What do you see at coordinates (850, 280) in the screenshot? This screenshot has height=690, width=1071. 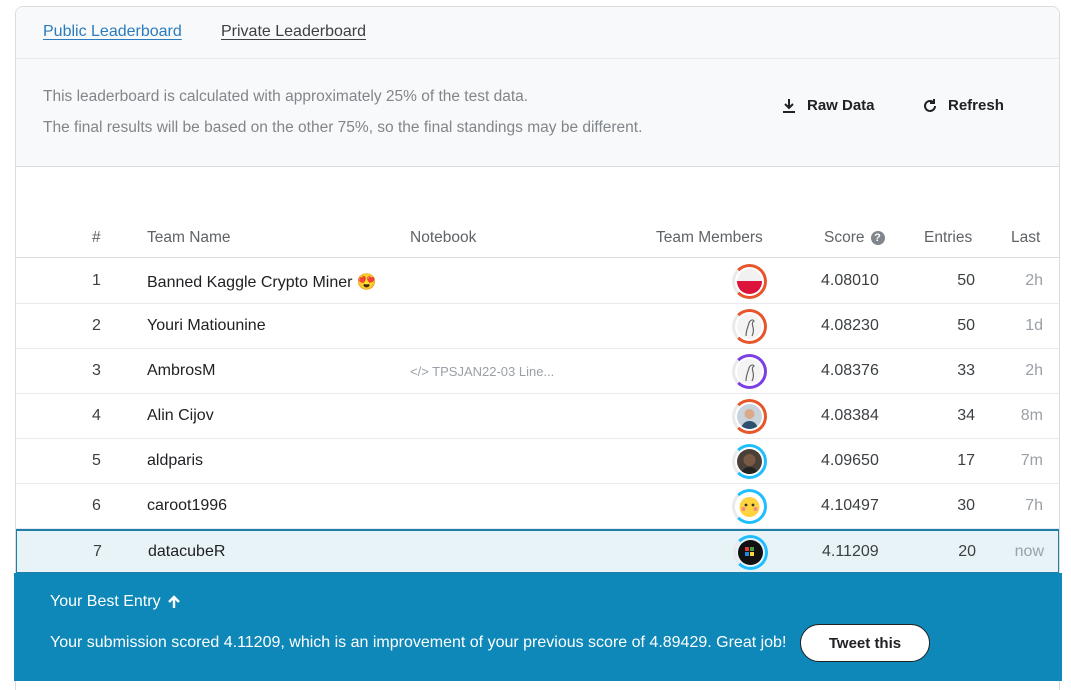 I see `score-cell: 4.08010` at bounding box center [850, 280].